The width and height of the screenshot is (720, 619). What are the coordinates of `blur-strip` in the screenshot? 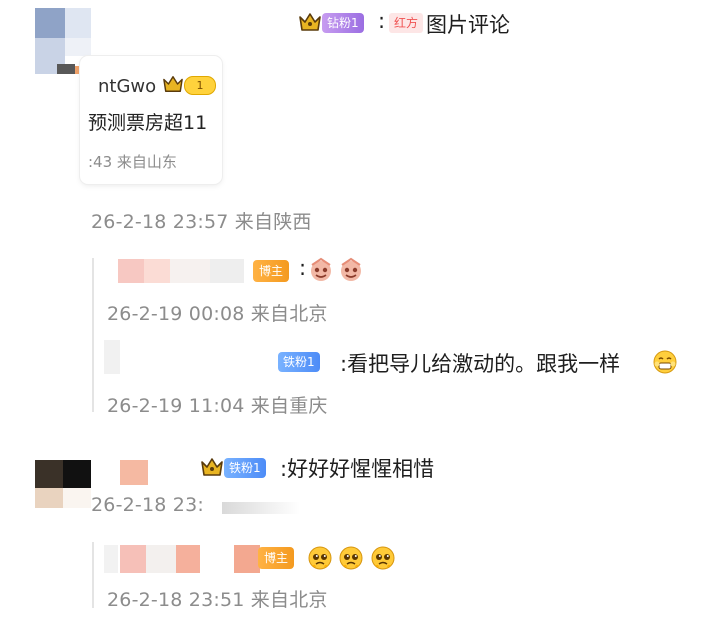 It's located at (261, 508).